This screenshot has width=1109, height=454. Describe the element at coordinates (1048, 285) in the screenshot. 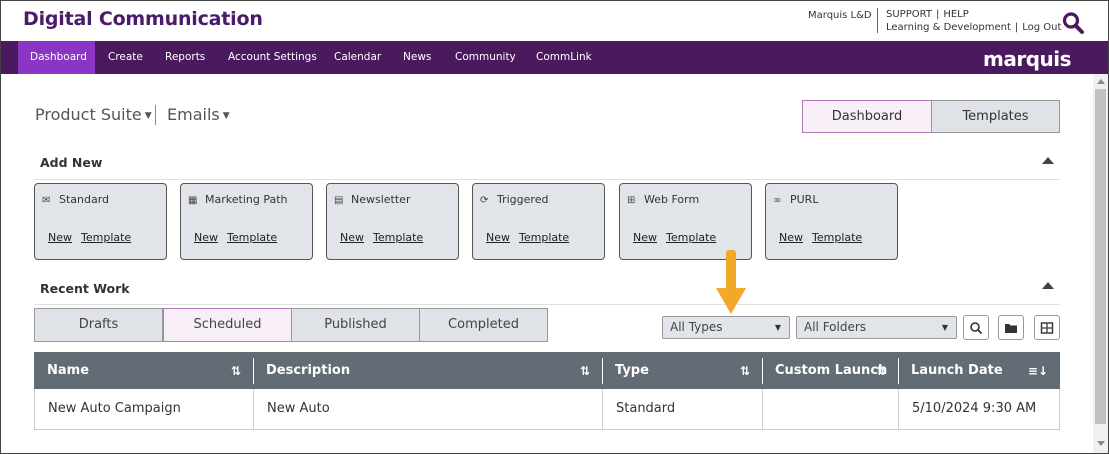

I see `collapse-recent-work-icon` at that location.